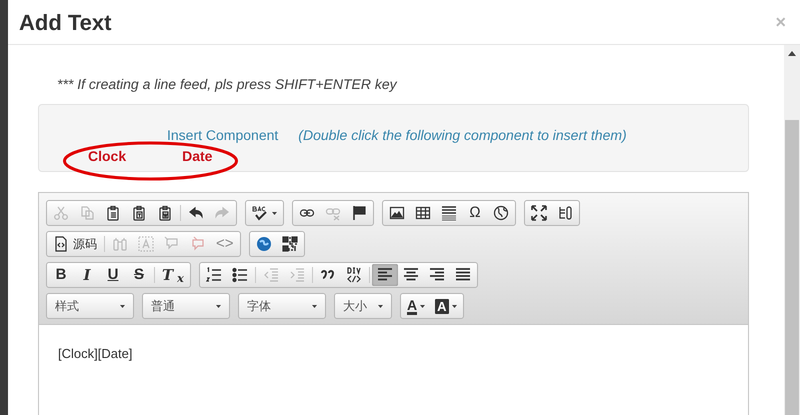  What do you see at coordinates (96, 354) in the screenshot?
I see `editor-text: [Clock][Date]` at bounding box center [96, 354].